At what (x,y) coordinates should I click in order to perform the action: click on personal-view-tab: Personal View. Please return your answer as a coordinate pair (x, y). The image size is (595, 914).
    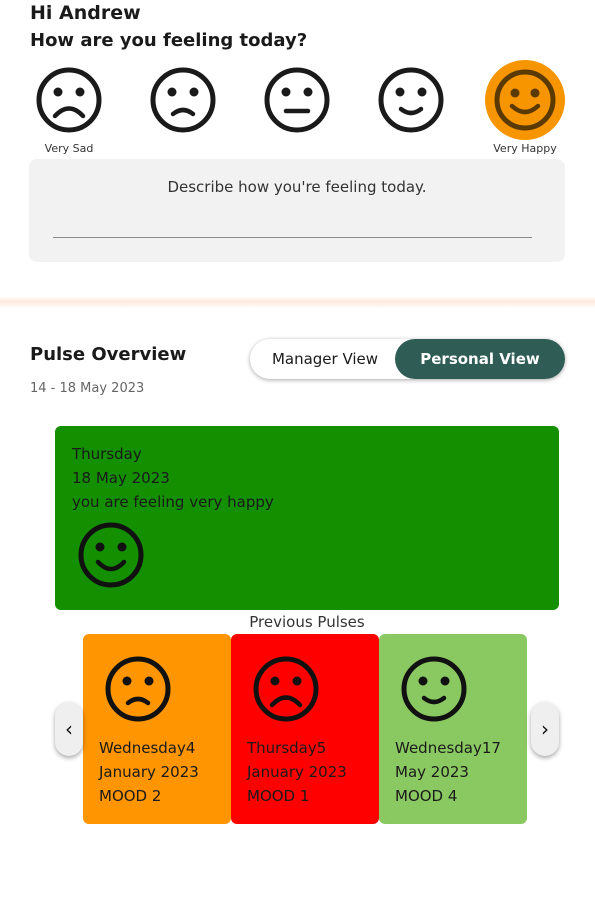
    Looking at the image, I should click on (480, 359).